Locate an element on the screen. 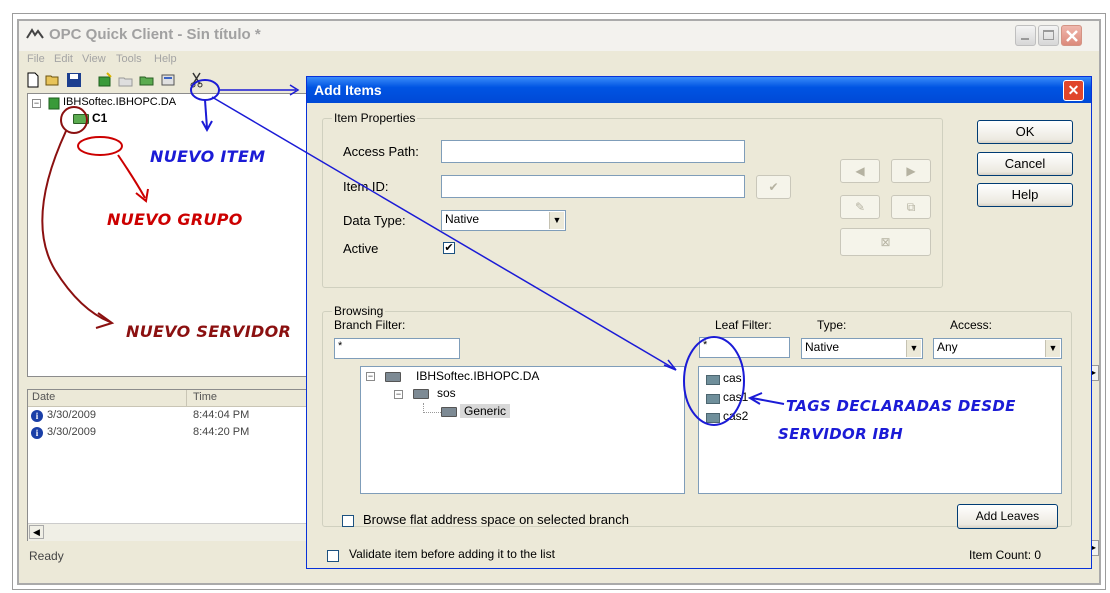 Image resolution: width=1110 pixels, height=593 pixels. annotation-circle-tags is located at coordinates (714, 381).